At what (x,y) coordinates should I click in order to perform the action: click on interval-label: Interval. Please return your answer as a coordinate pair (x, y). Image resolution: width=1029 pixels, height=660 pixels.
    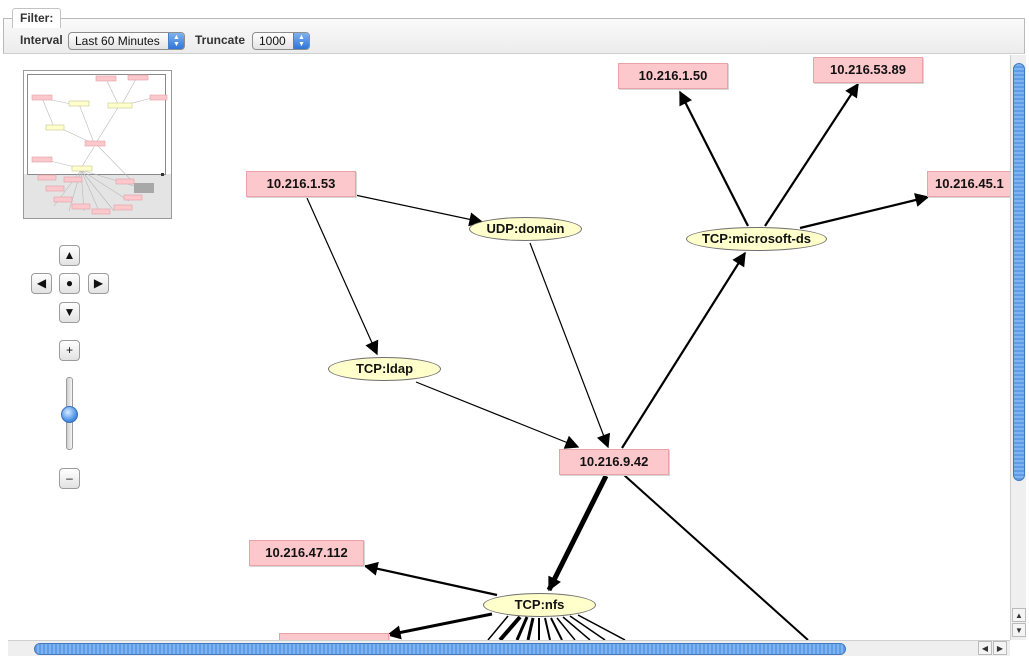
    Looking at the image, I should click on (41, 40).